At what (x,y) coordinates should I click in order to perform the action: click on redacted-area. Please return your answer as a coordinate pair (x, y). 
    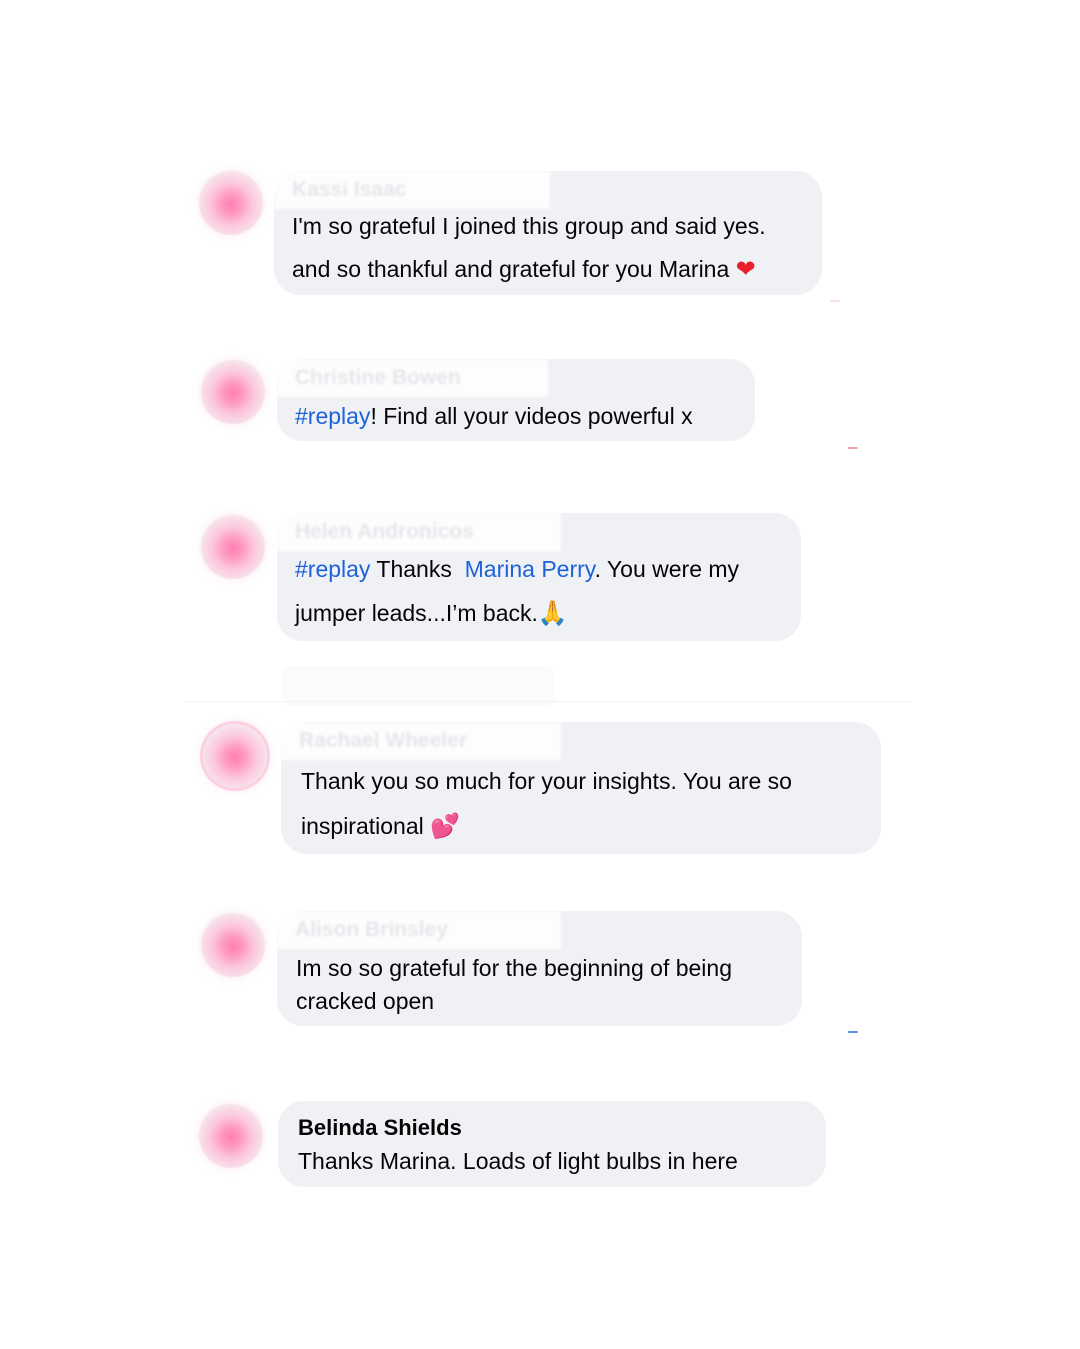
    Looking at the image, I should click on (418, 686).